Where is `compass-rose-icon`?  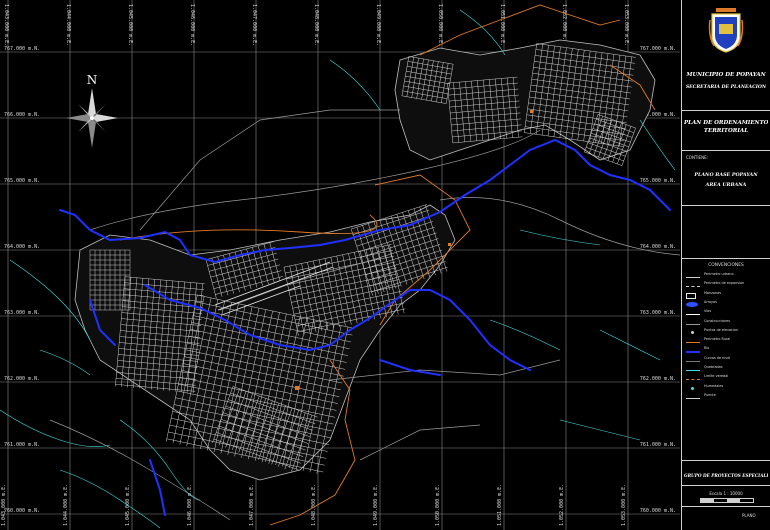 compass-rose-icon is located at coordinates (92, 118).